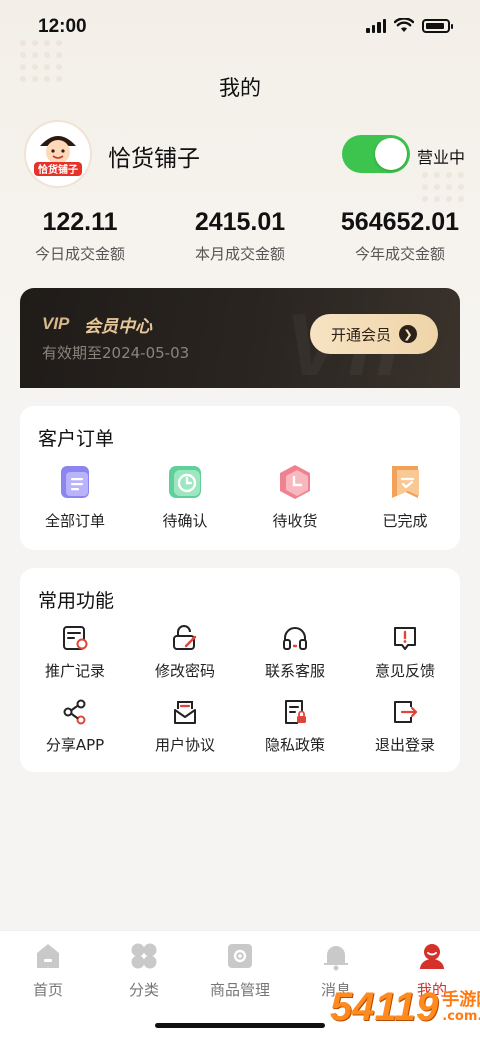  Describe the element at coordinates (240, 338) in the screenshot. I see `vip-card: VIP VIP 会员中心 有效期至2024-05-03 开通会员 ❯` at that location.